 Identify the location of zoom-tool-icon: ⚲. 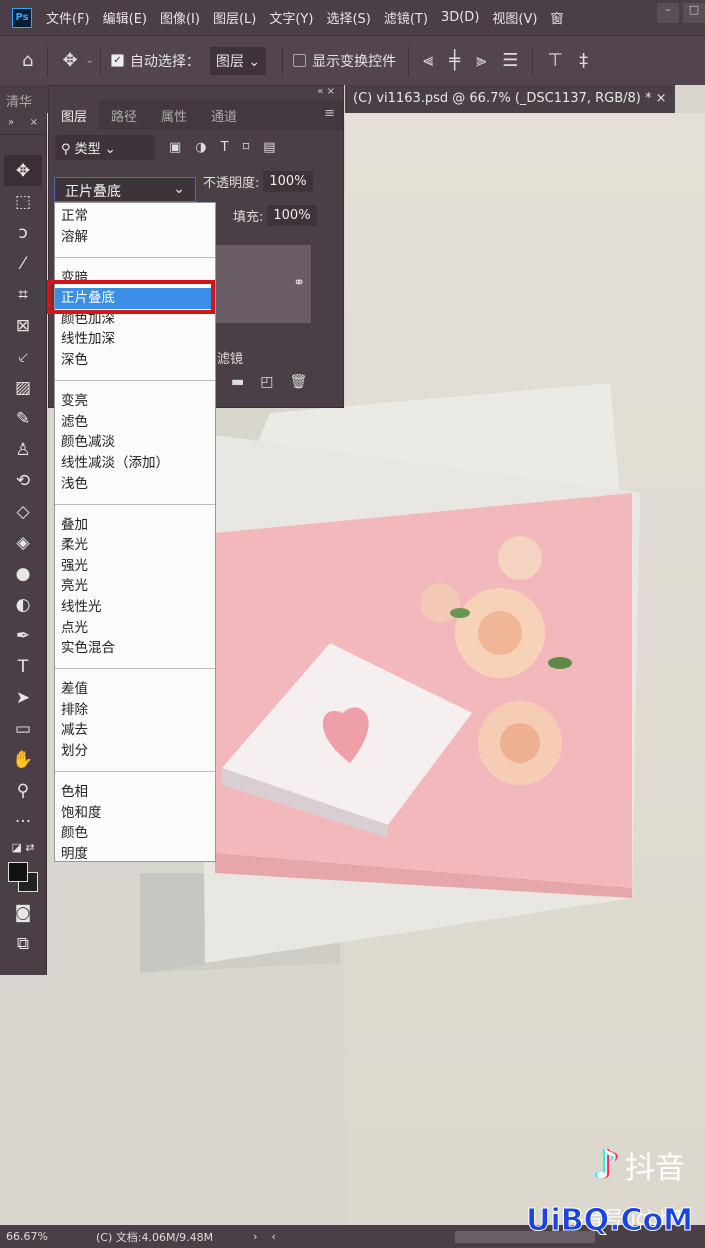
(23, 790).